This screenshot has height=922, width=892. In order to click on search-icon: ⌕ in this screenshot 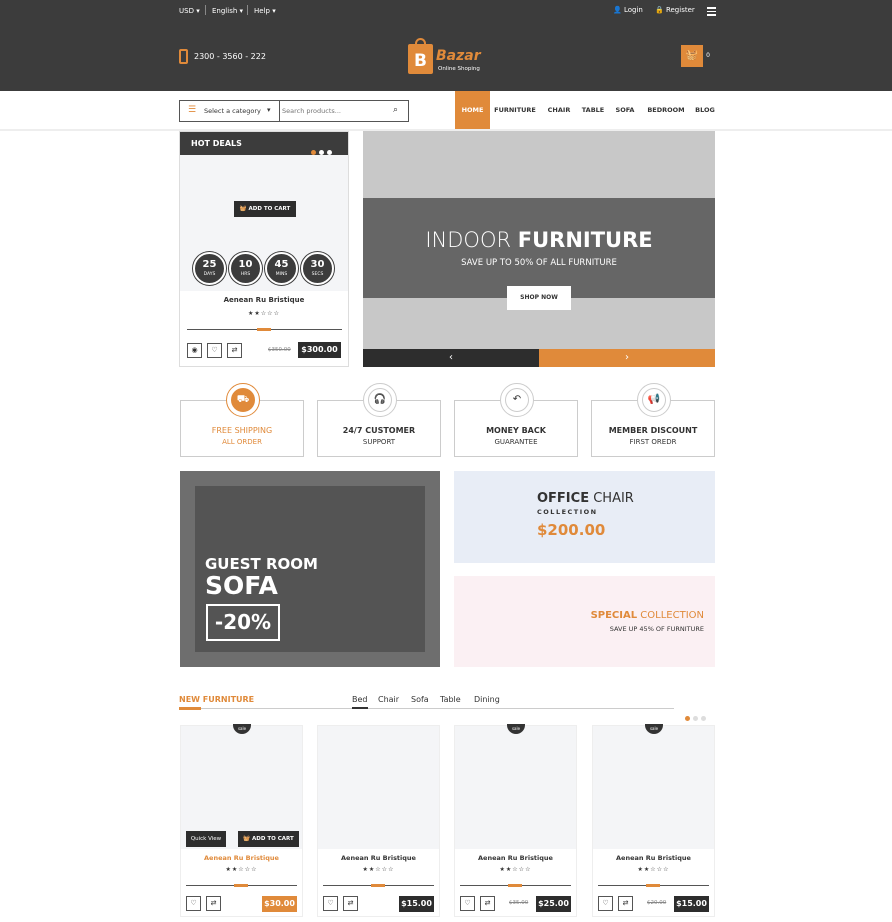, I will do `click(395, 110)`.